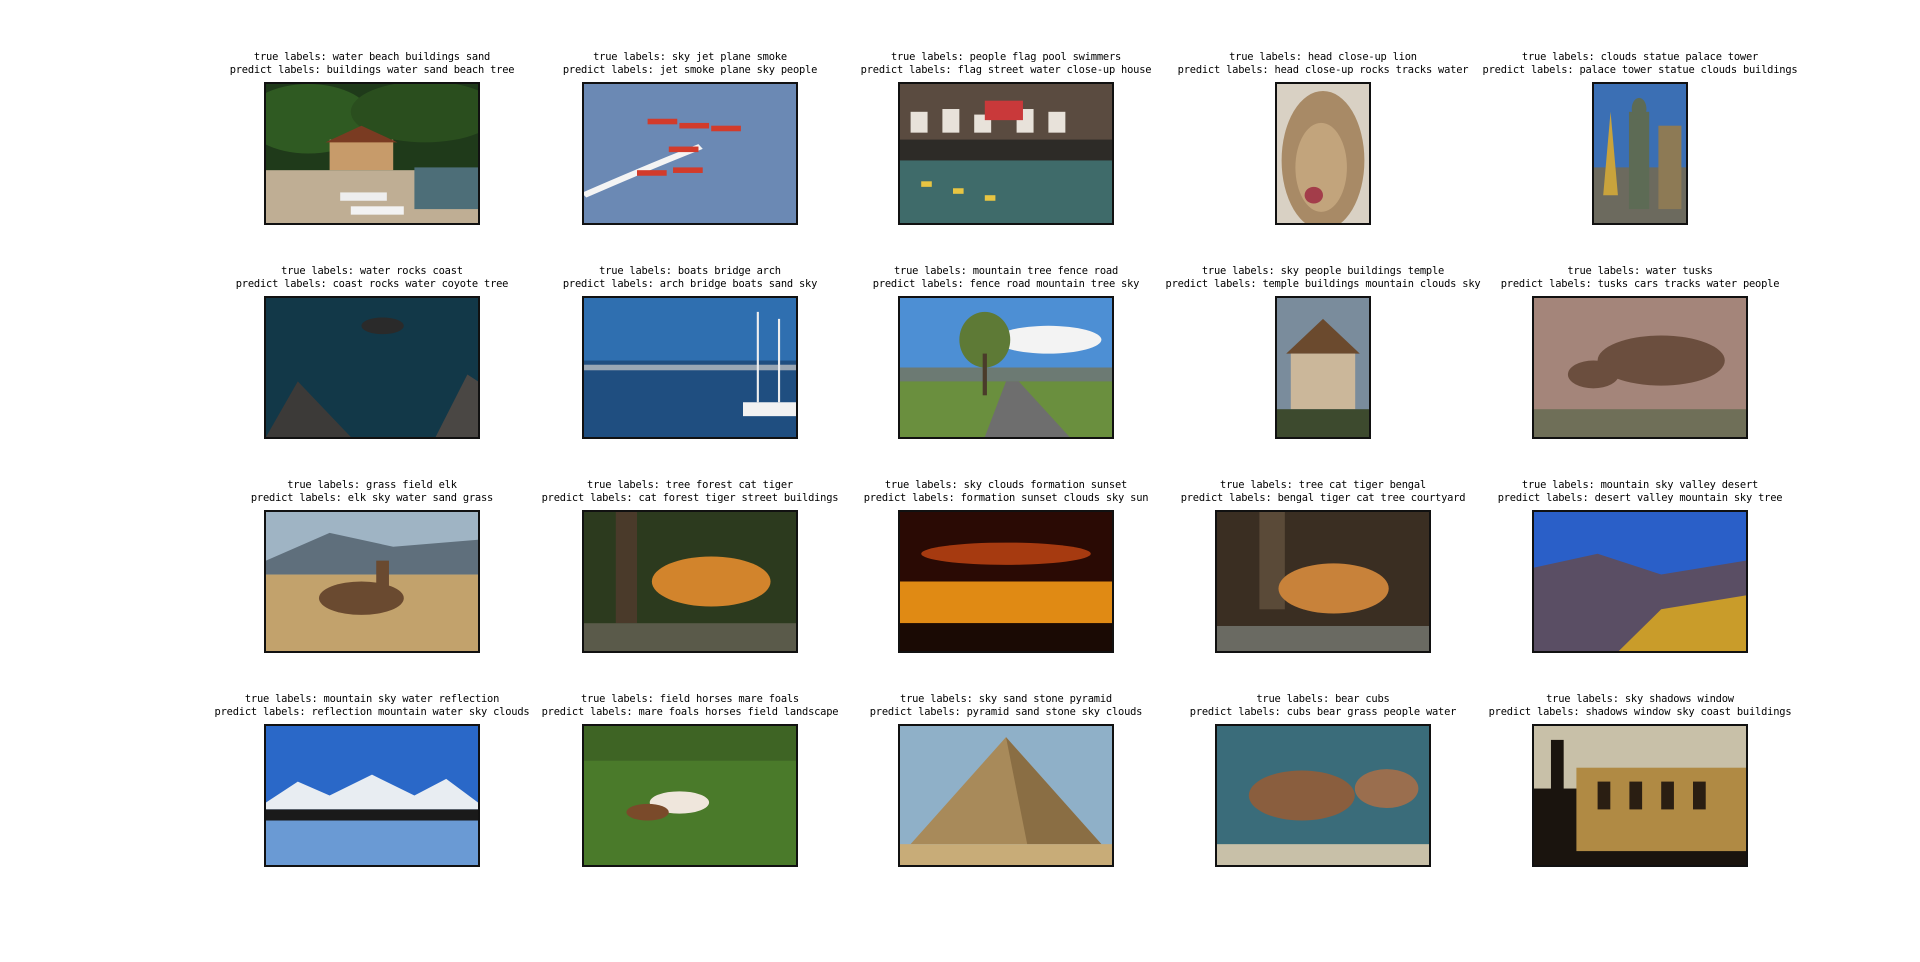 The image size is (1920, 962). What do you see at coordinates (690, 271) in the screenshot?
I see `true-labels-text: true labels: boats bridge arch` at bounding box center [690, 271].